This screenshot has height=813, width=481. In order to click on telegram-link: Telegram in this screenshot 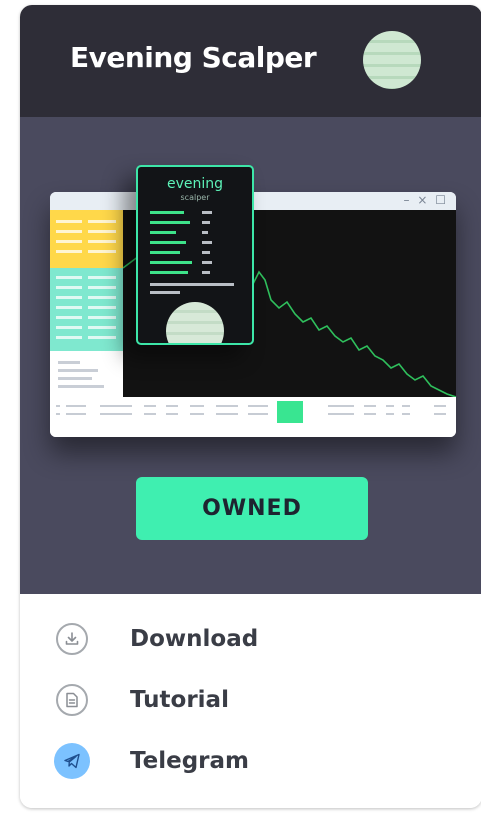, I will do `click(244, 761)`.